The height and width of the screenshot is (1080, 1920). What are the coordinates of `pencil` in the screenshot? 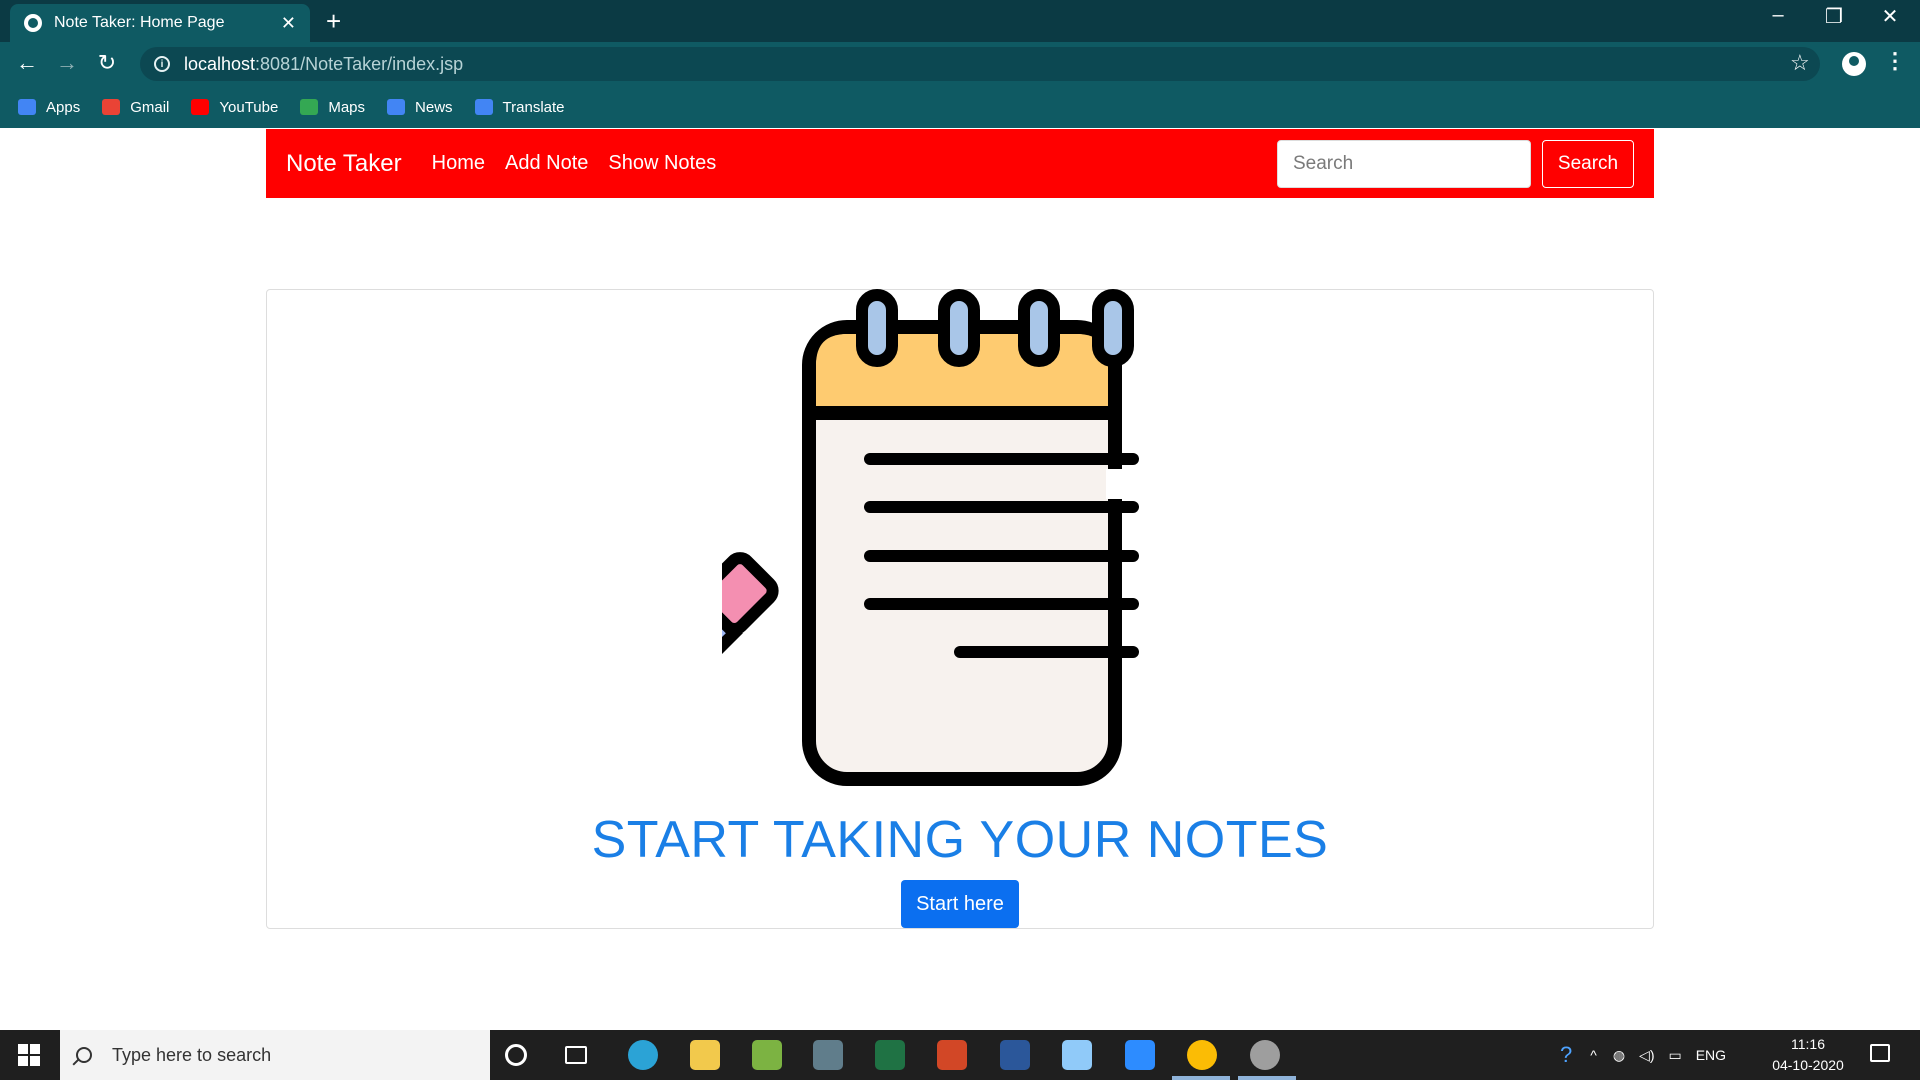 It's located at (750, 666).